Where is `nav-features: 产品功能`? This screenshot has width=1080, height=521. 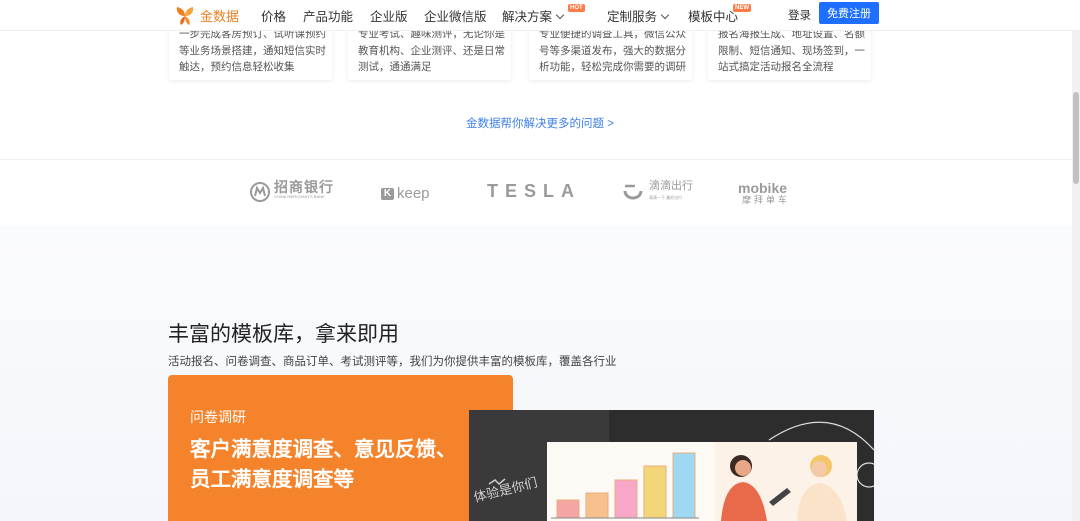
nav-features: 产品功能 is located at coordinates (328, 15).